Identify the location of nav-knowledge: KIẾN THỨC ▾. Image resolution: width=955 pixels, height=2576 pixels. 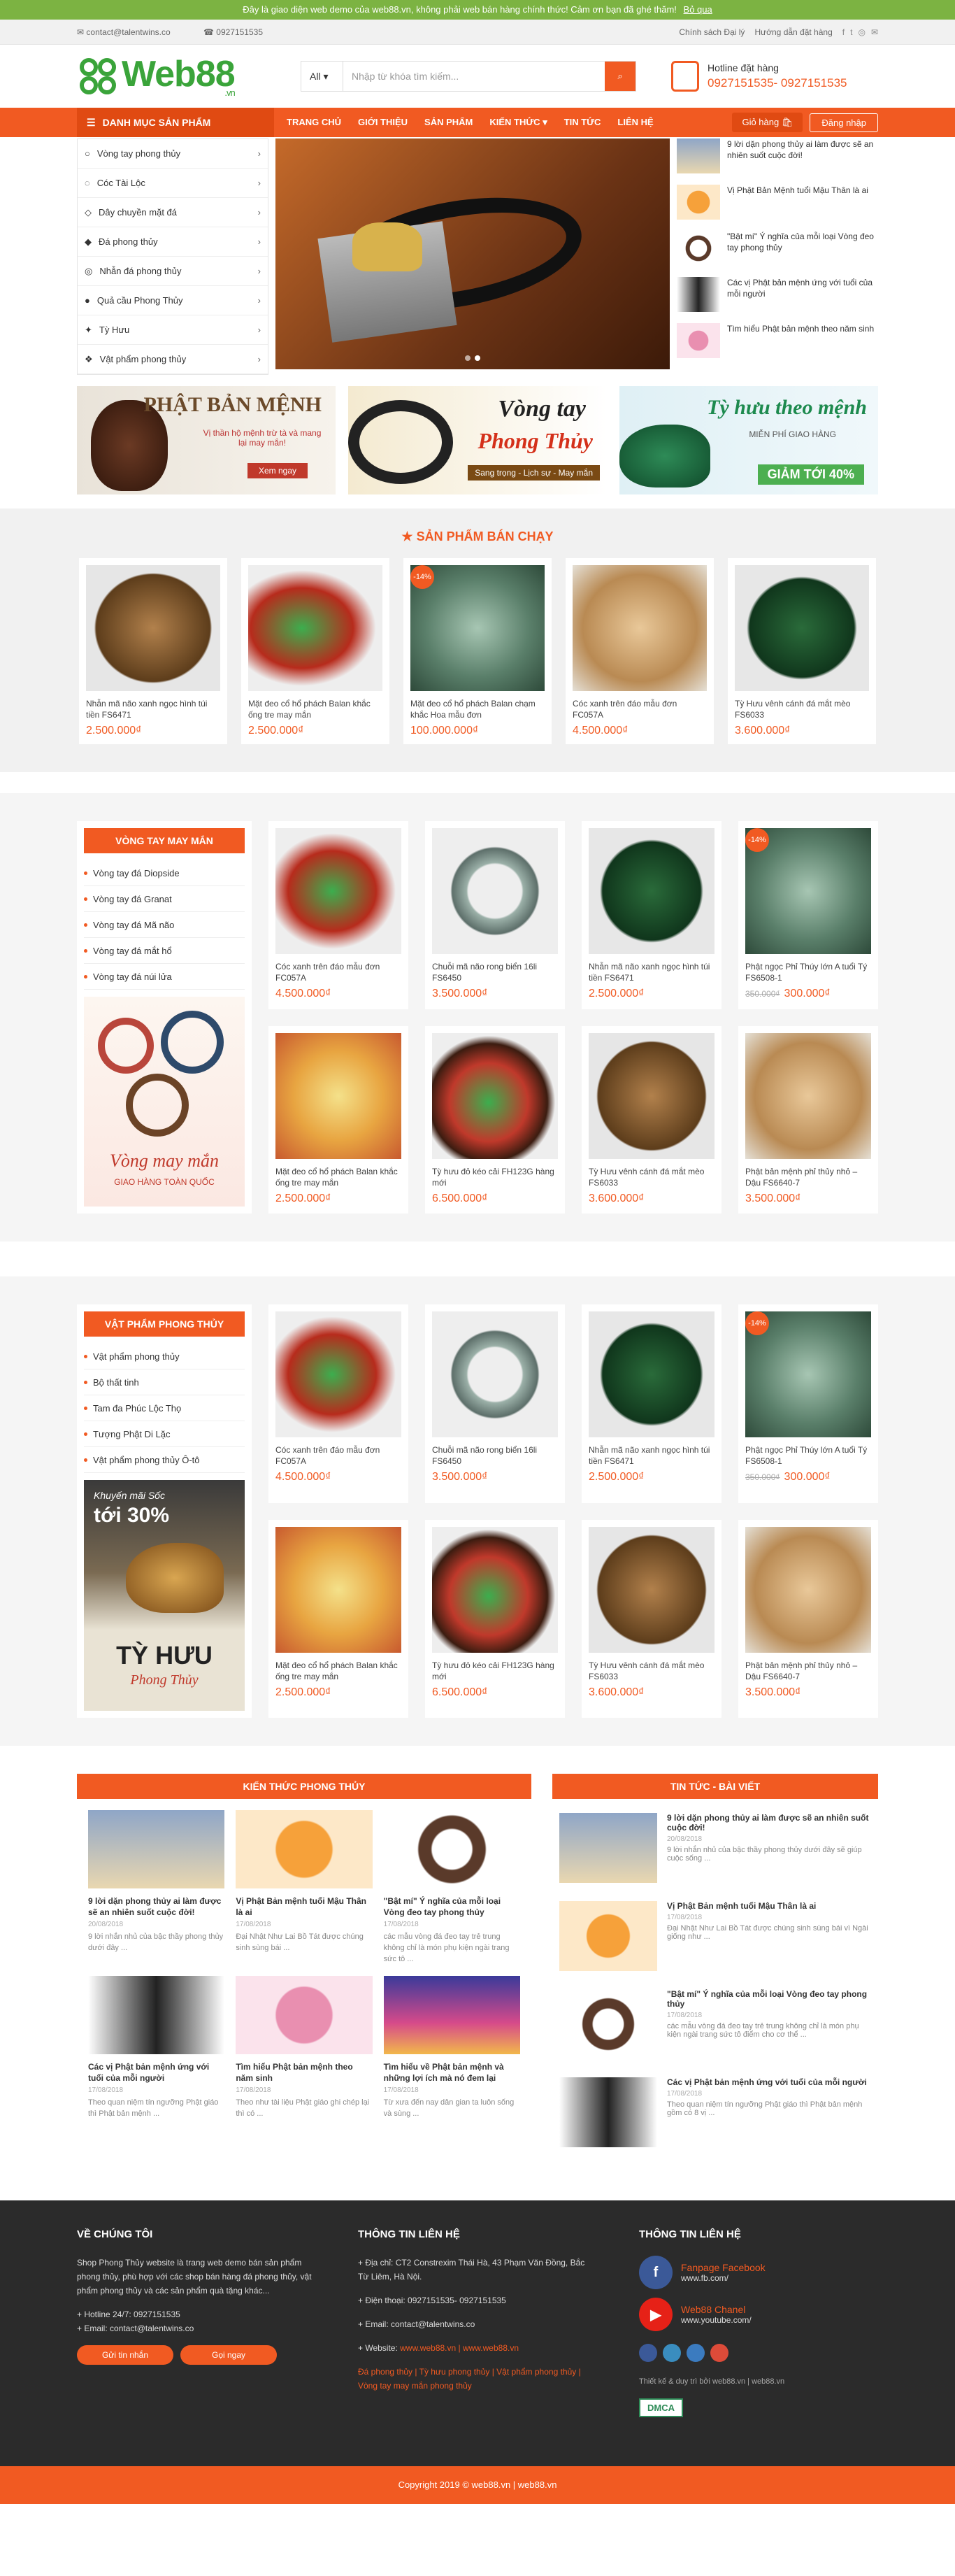
(518, 122).